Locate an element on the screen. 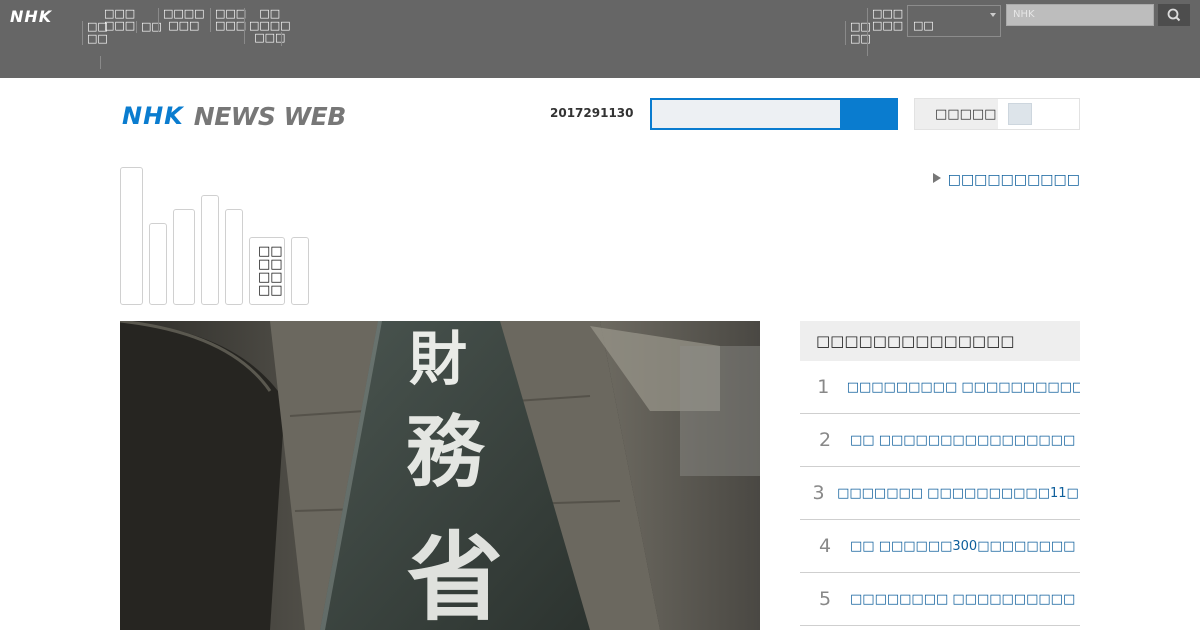  ranking-item: 3 □□□□□□□ □□□□□□□□□□11□□□□□□□□ is located at coordinates (940, 493).